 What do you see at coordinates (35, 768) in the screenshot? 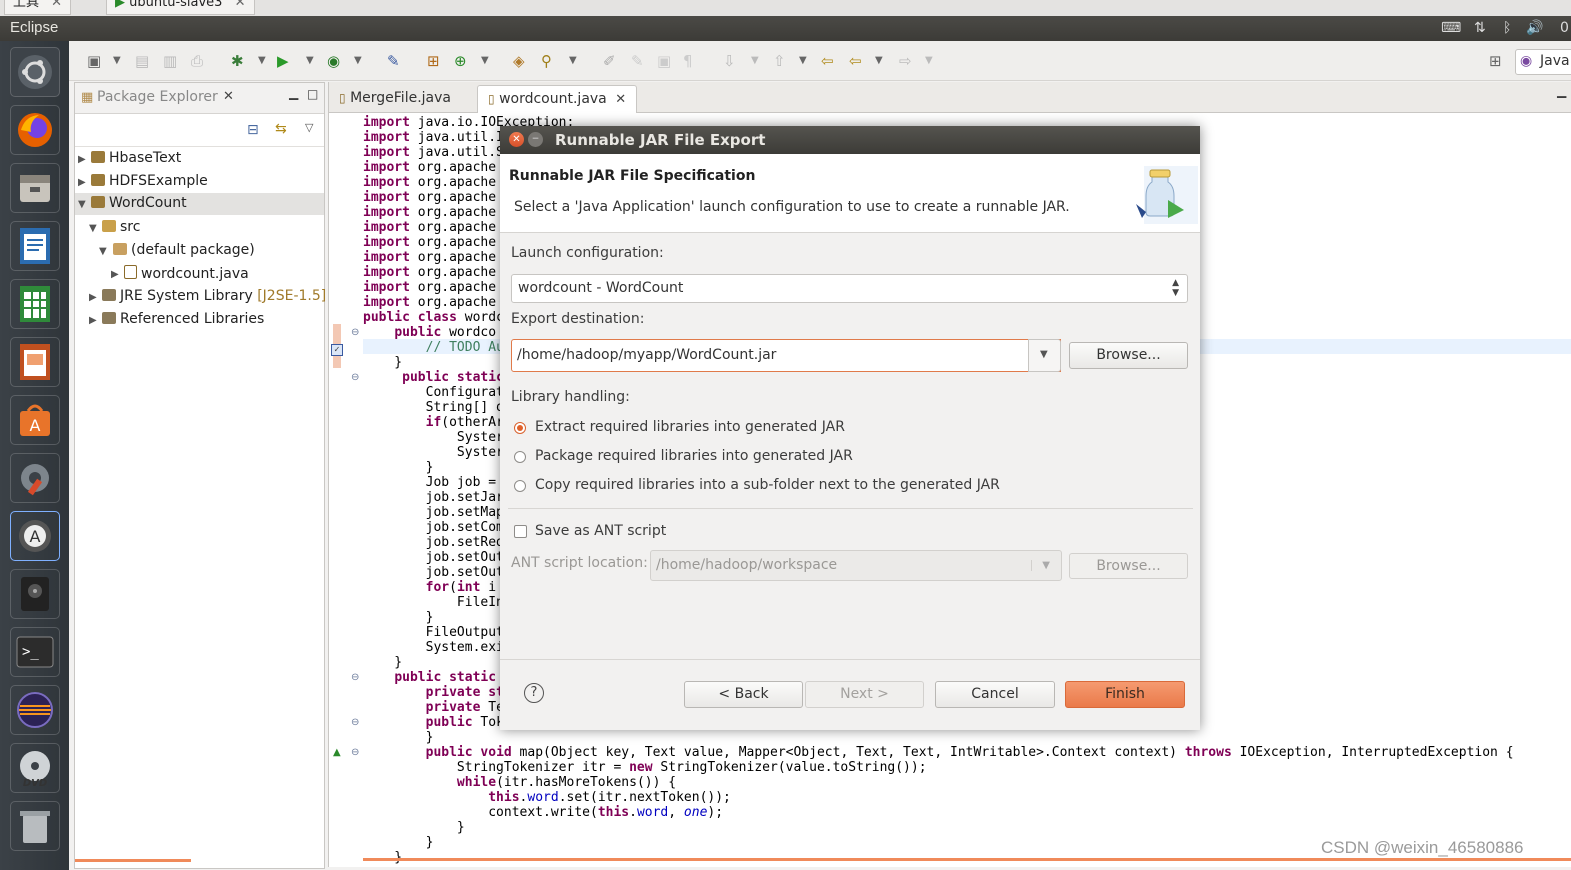
I see `dvd-icon: DVD` at bounding box center [35, 768].